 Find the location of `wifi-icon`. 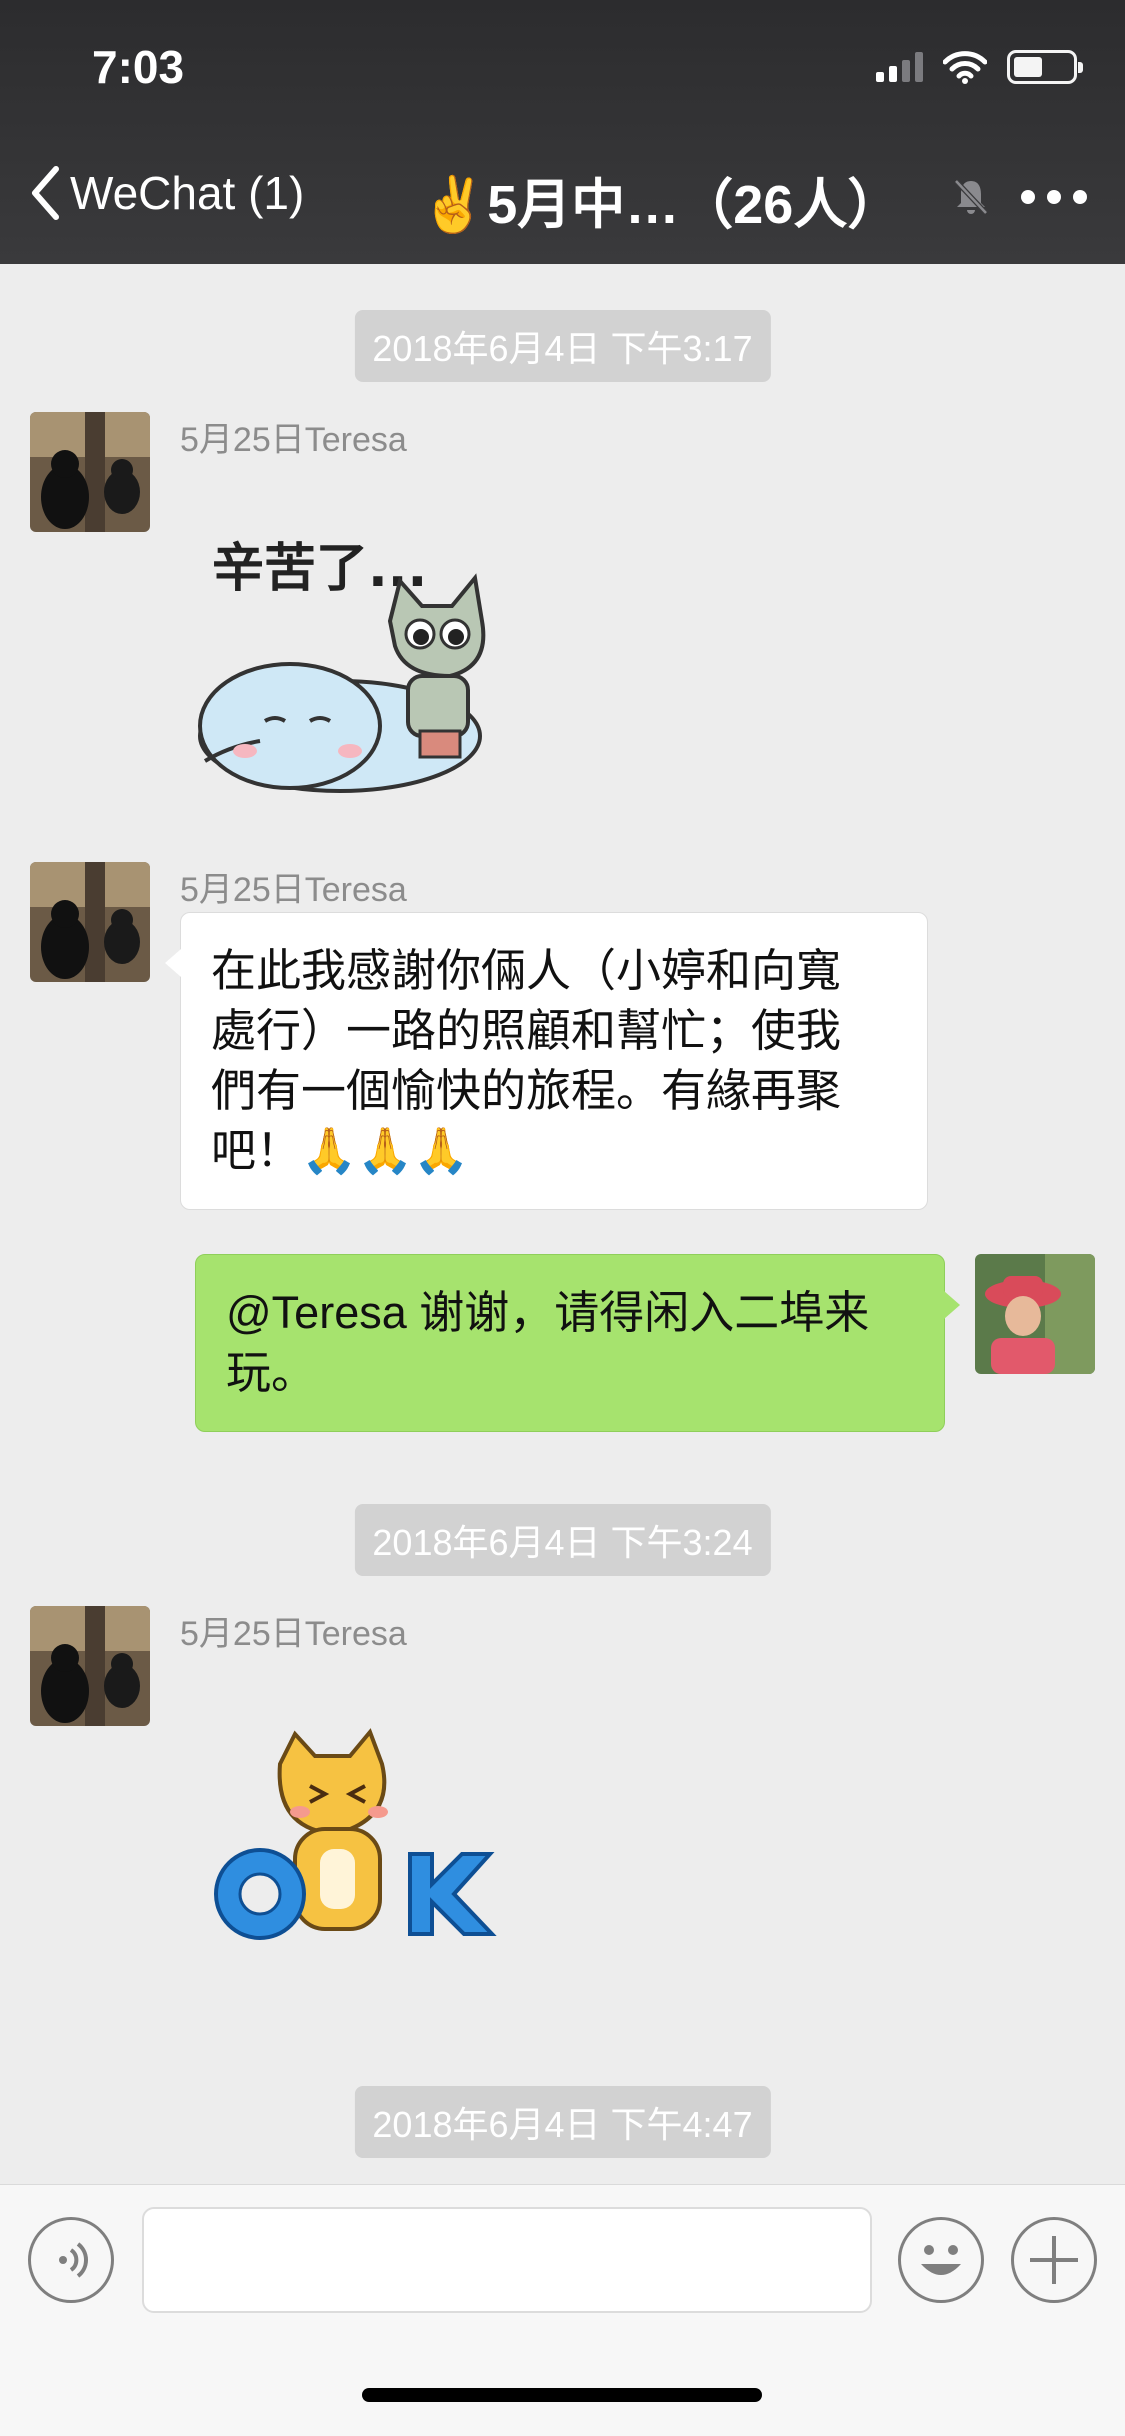

wifi-icon is located at coordinates (965, 67).